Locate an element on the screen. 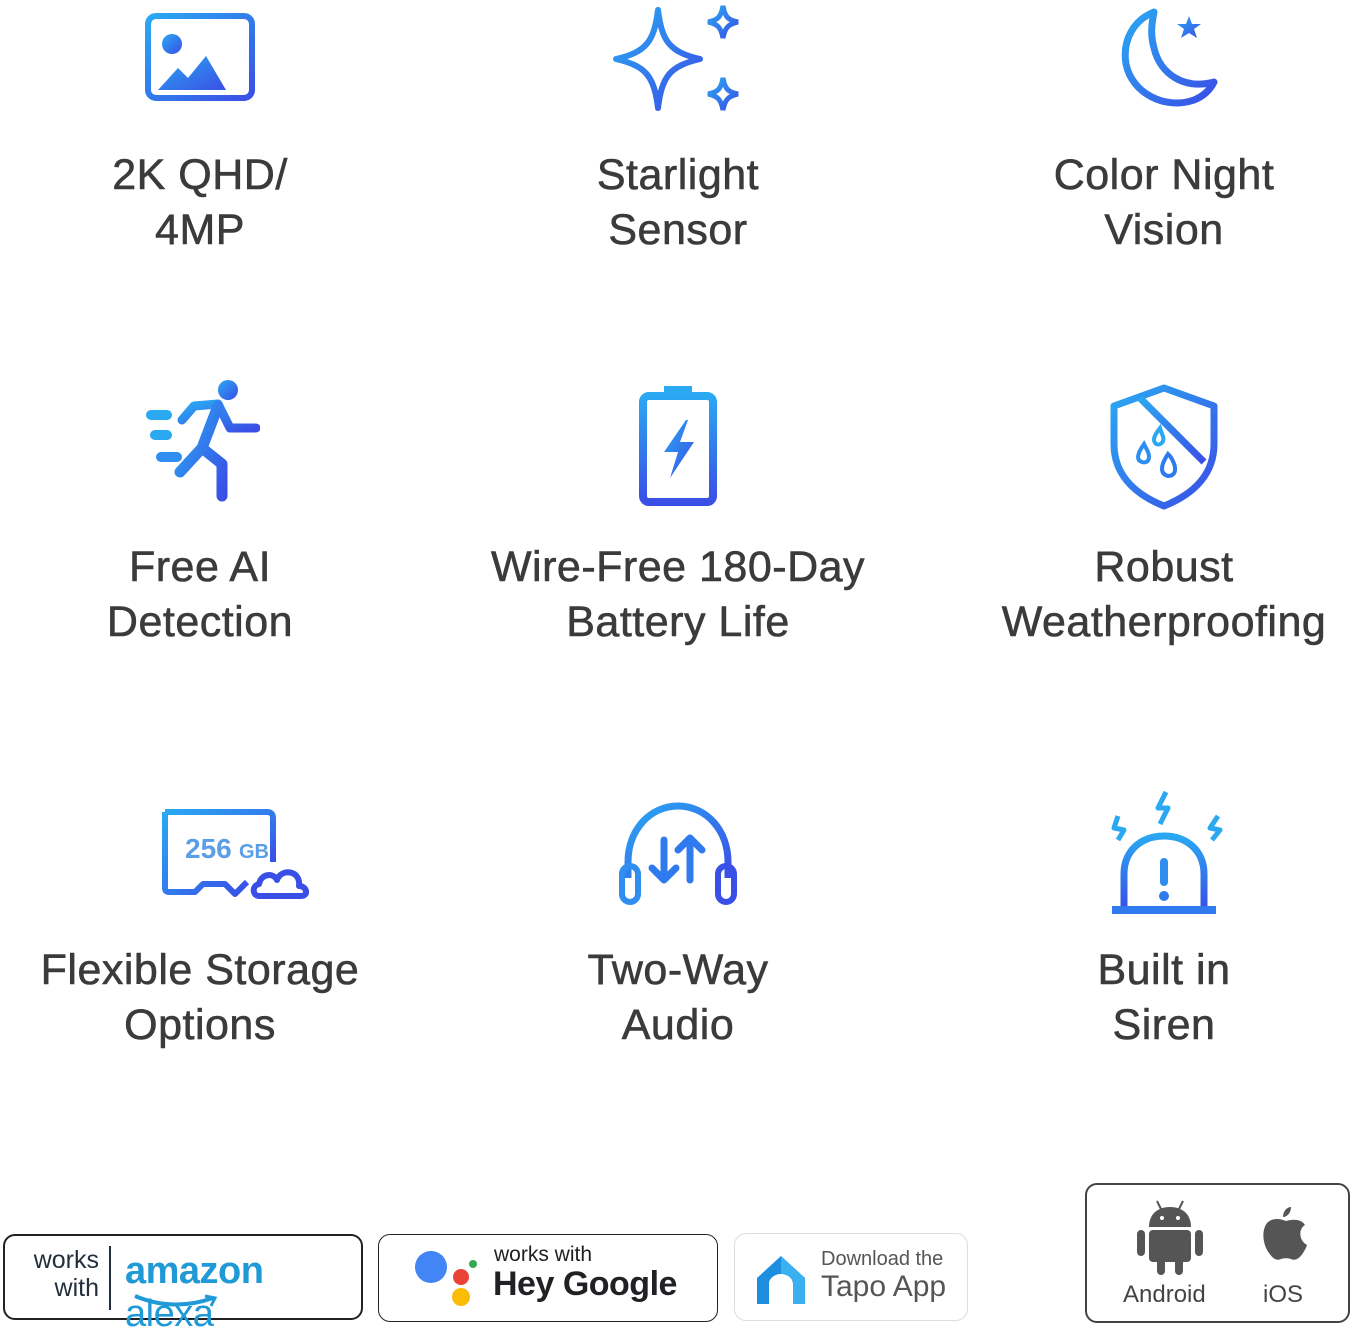 This screenshot has height=1336, width=1353. apple-icon is located at coordinates (1286, 1235).